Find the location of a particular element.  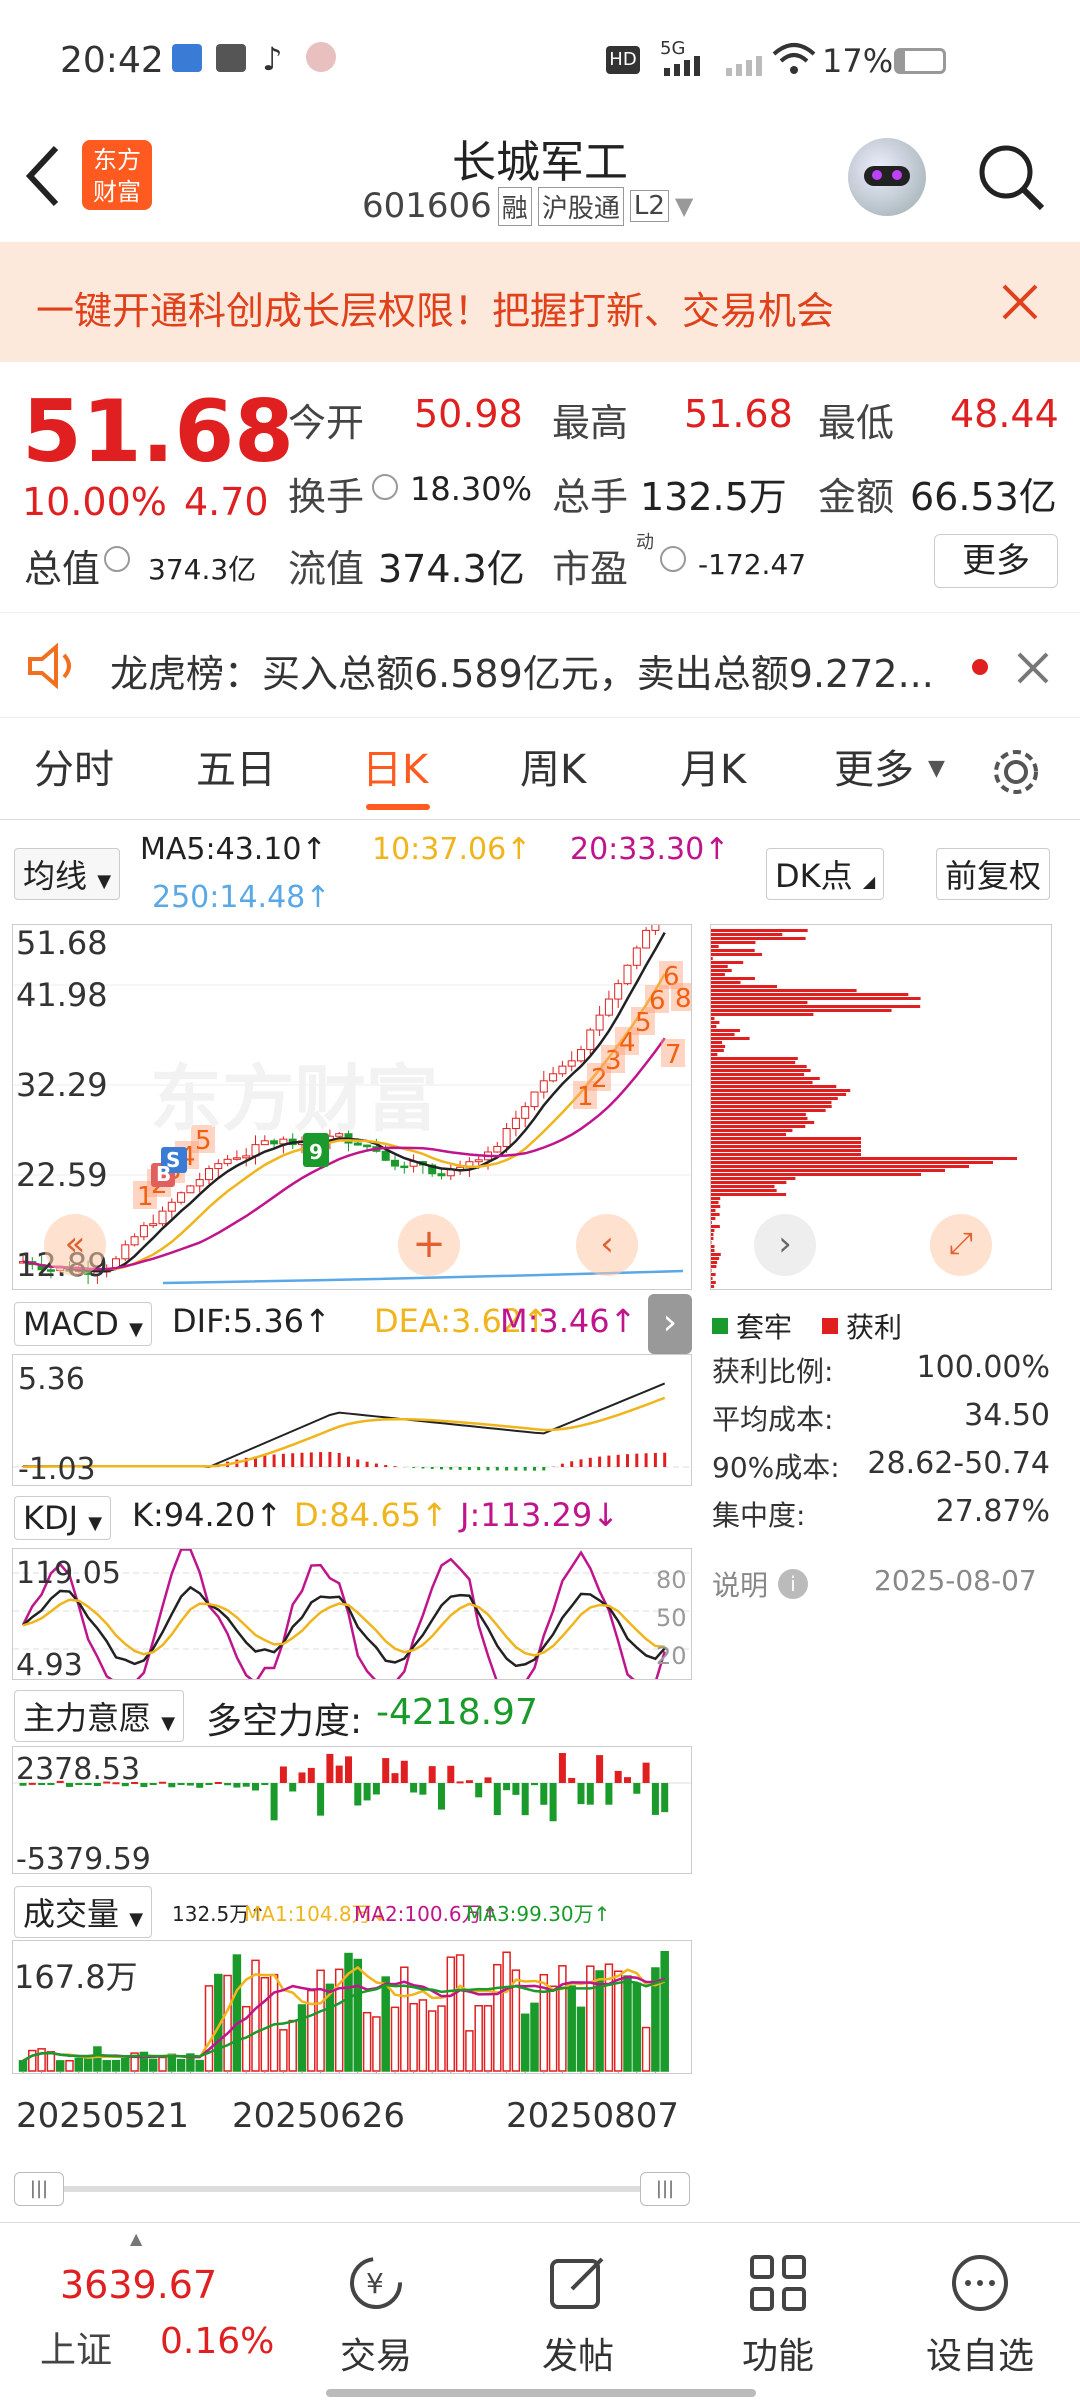

stock-code-line: 601606 融 沪股通 L2 ▼ is located at coordinates (527, 206).